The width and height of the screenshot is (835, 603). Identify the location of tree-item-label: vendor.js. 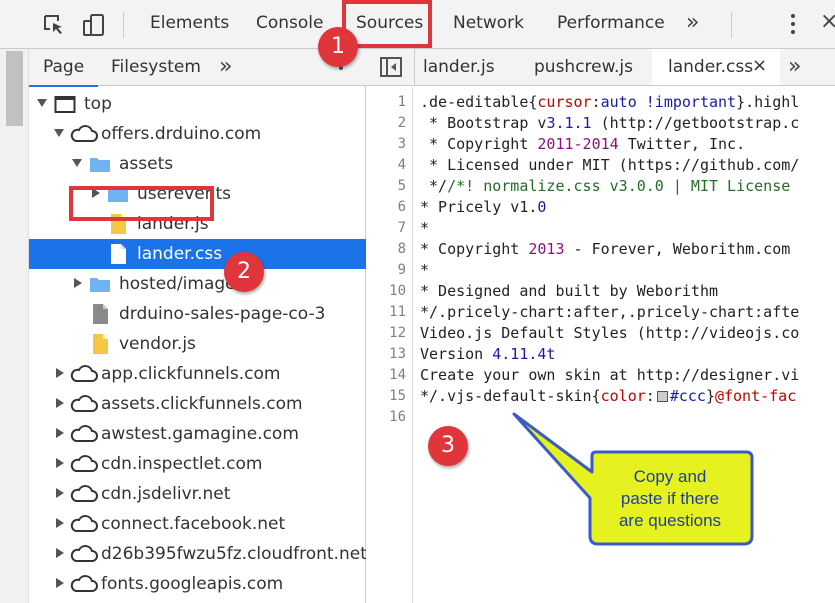
(157, 344).